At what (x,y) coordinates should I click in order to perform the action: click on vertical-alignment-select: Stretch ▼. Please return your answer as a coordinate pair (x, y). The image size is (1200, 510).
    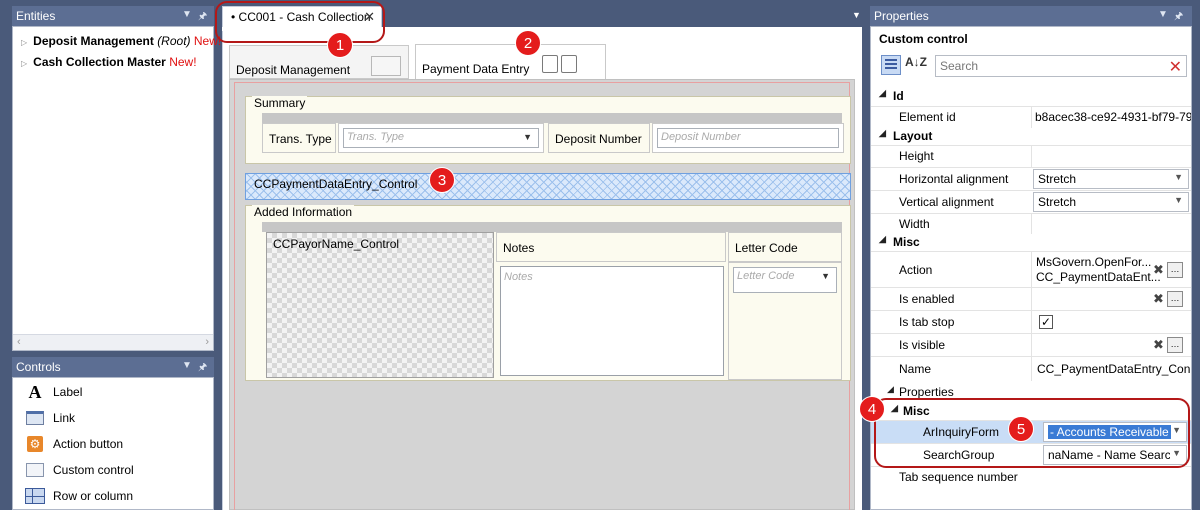
    Looking at the image, I should click on (1111, 202).